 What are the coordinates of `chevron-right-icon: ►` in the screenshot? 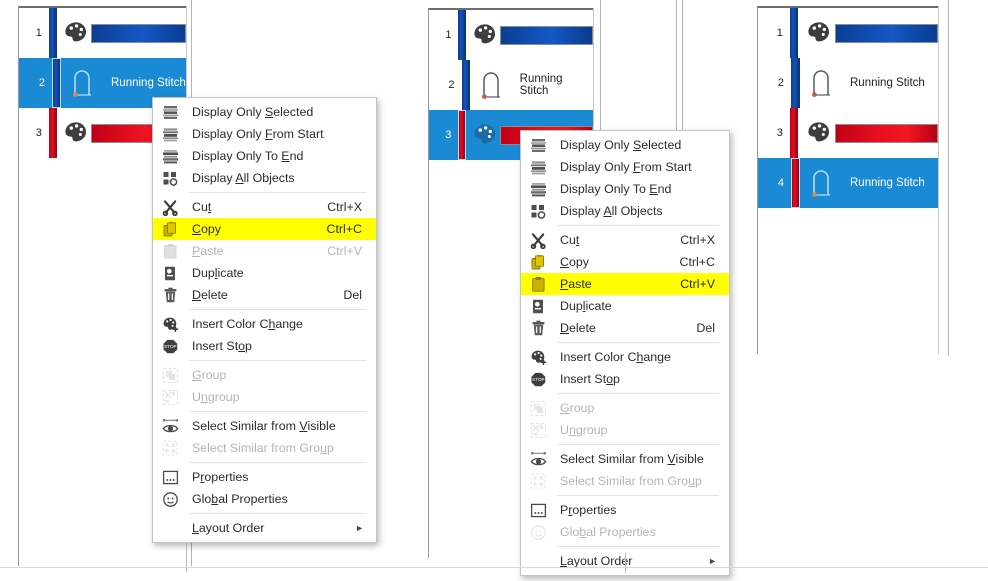 It's located at (712, 561).